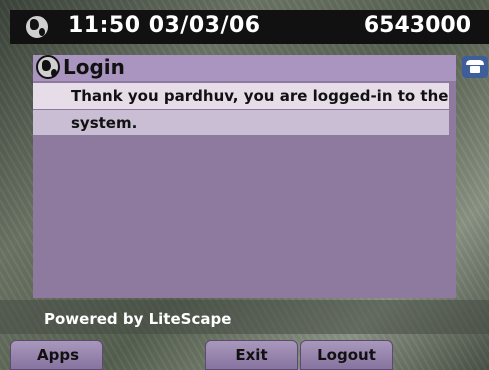 This screenshot has height=370, width=489. I want to click on message-line-2: system., so click(104, 123).